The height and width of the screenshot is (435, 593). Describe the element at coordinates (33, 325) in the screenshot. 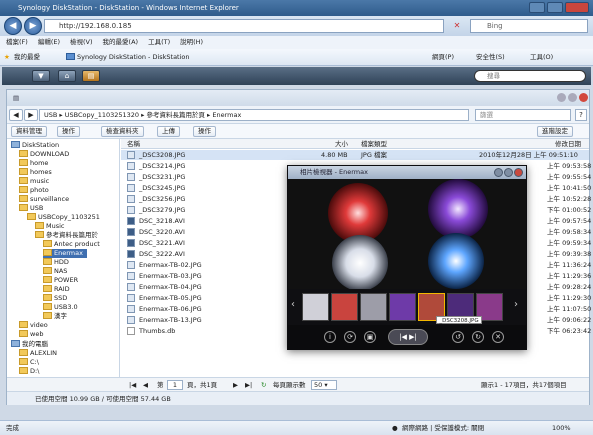

I see `tree-node: video` at that location.